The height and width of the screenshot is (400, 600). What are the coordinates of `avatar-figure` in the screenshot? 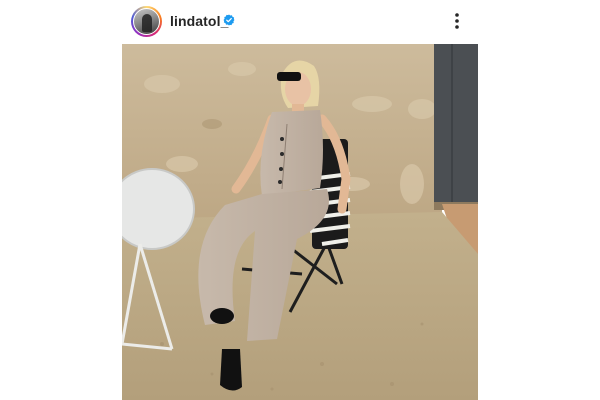 It's located at (147, 23).